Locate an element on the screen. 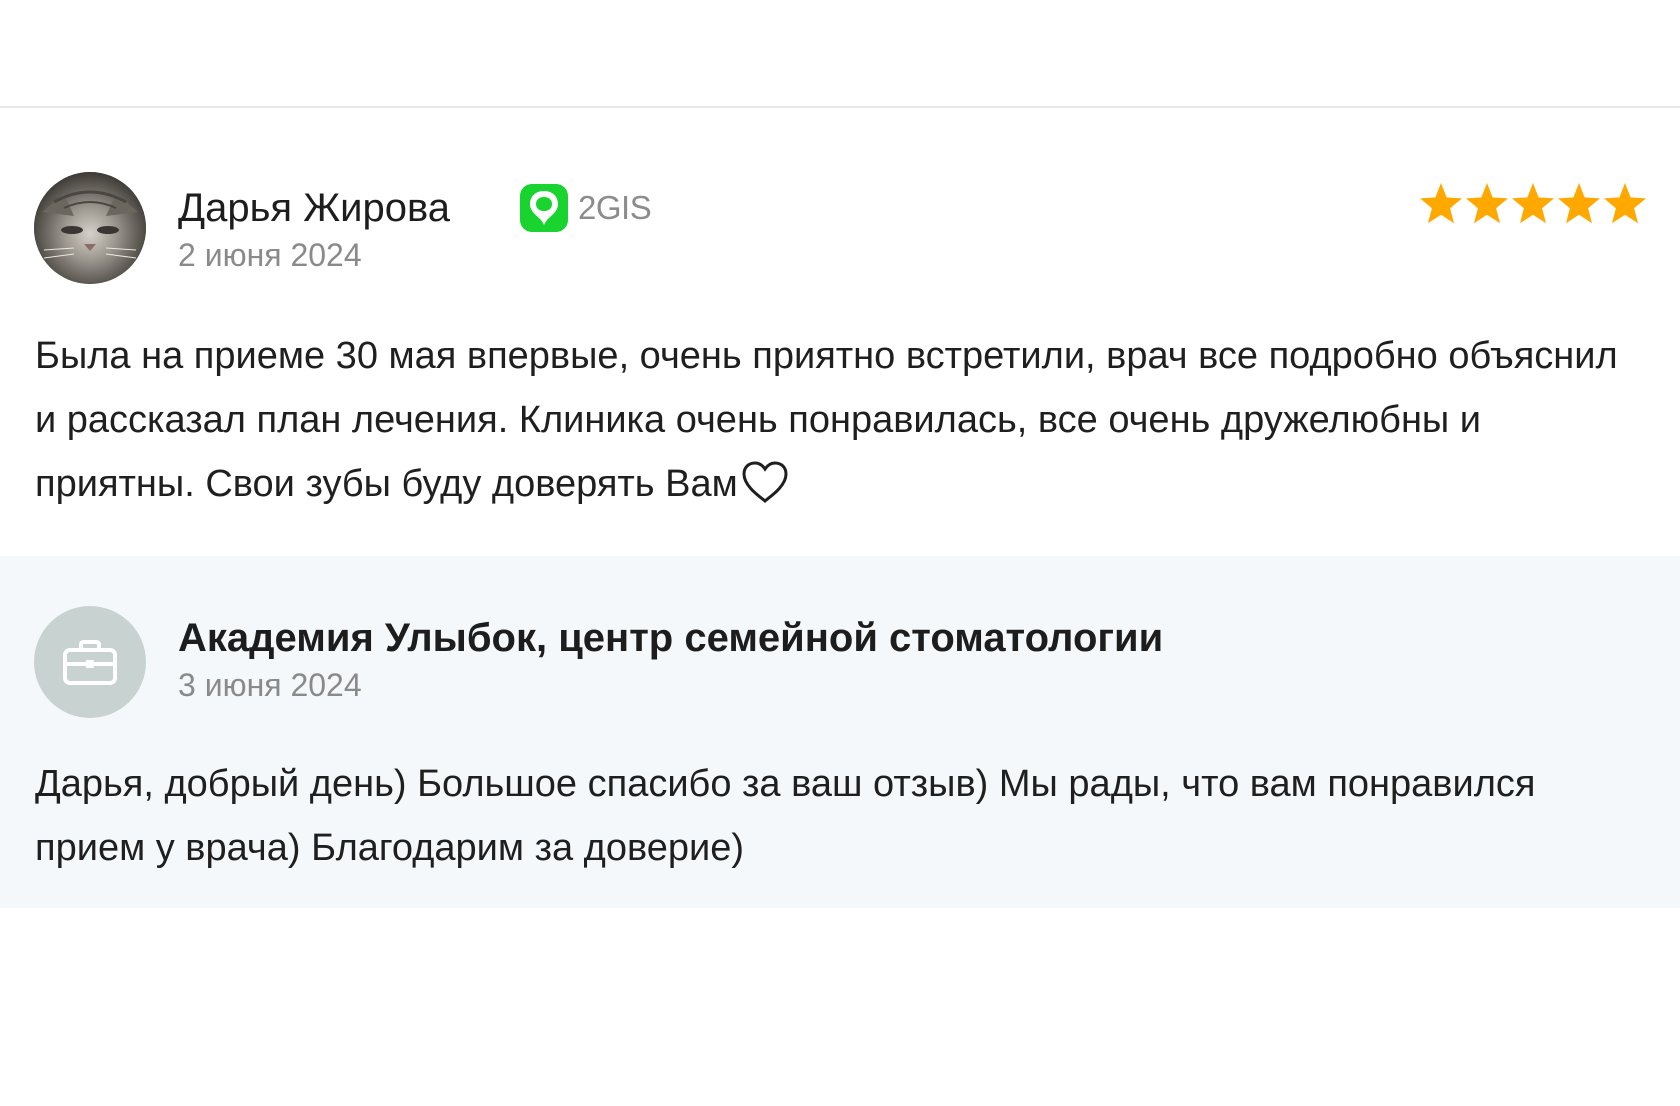 Image resolution: width=1680 pixels, height=1106 pixels. 2gis-logo-icon is located at coordinates (544, 208).